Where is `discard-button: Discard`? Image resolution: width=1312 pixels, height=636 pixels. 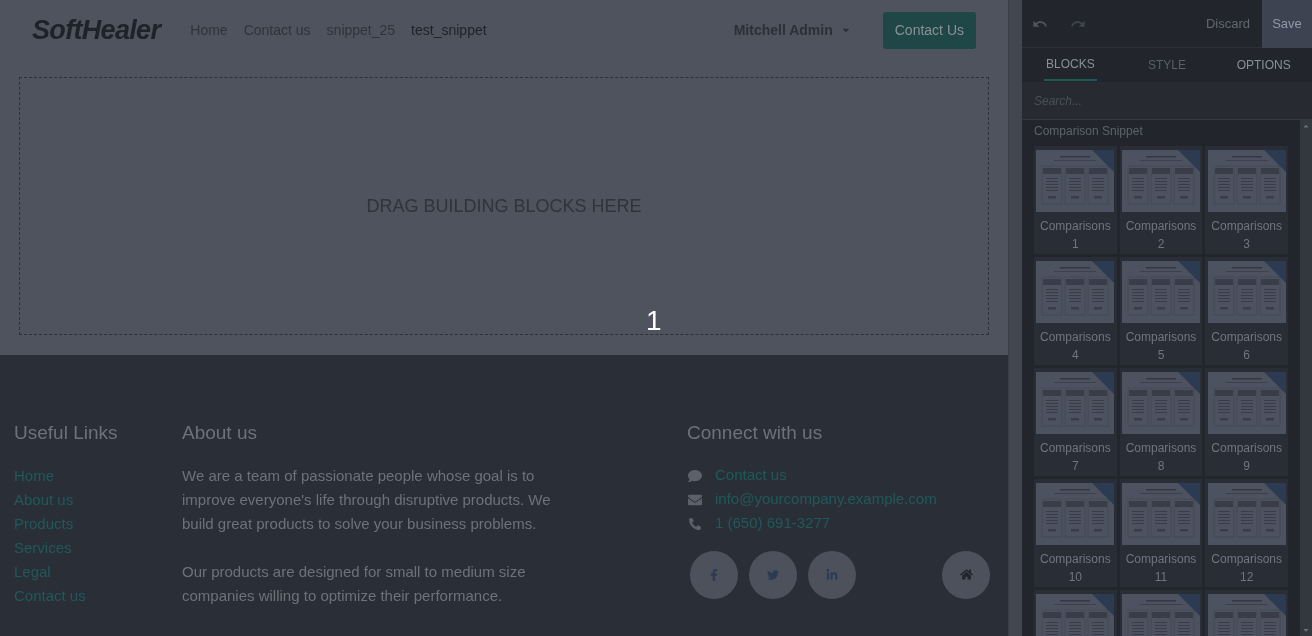
discard-button: Discard is located at coordinates (1227, 24).